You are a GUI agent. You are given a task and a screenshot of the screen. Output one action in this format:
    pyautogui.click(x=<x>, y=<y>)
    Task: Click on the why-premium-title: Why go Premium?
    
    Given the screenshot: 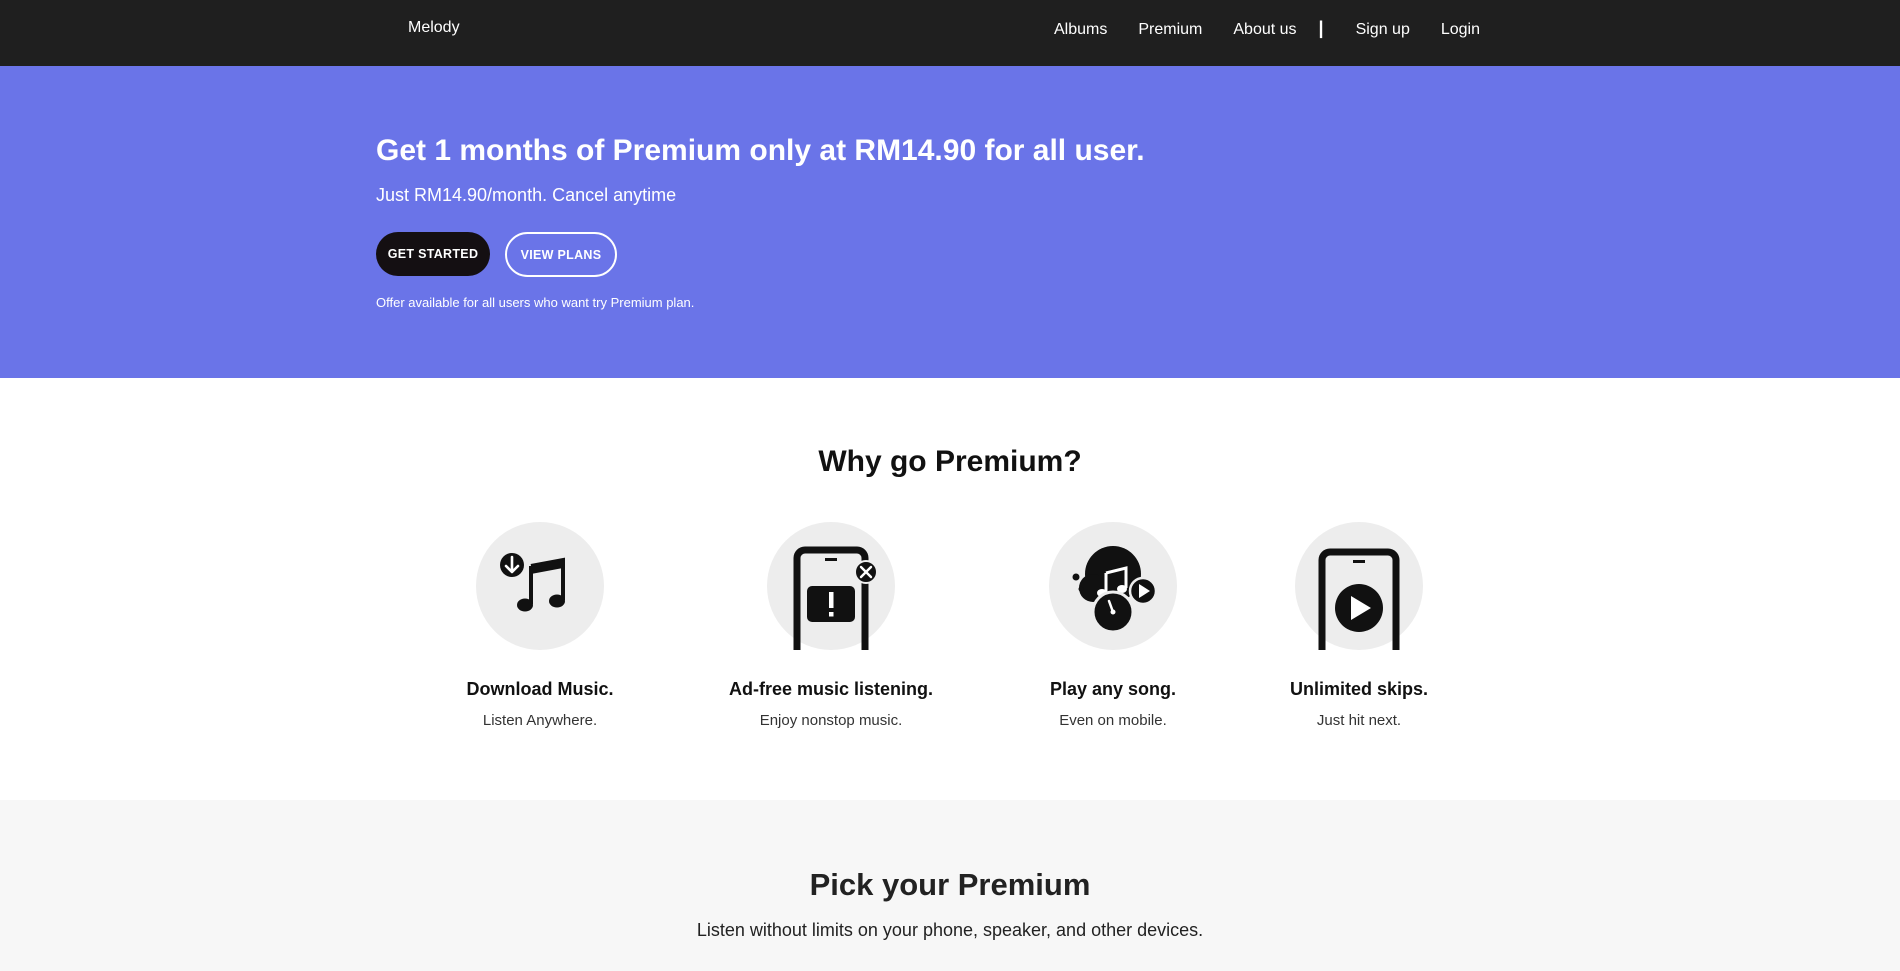 What is the action you would take?
    pyautogui.click(x=950, y=461)
    